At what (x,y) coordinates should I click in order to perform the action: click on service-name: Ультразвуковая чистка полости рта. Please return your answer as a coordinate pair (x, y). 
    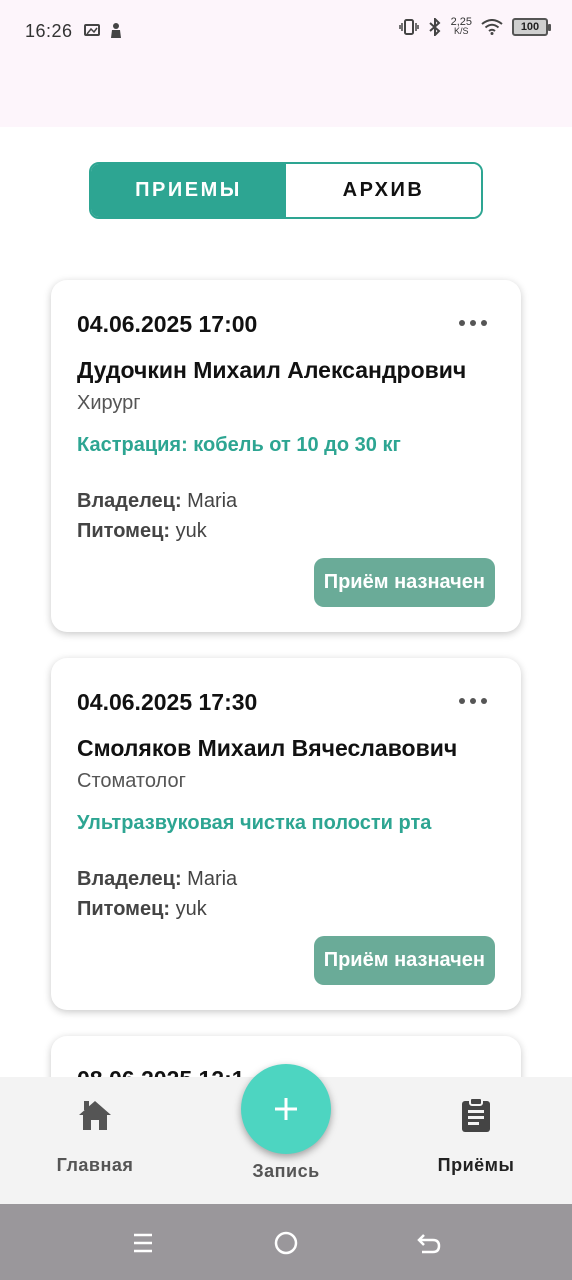
    Looking at the image, I should click on (254, 823).